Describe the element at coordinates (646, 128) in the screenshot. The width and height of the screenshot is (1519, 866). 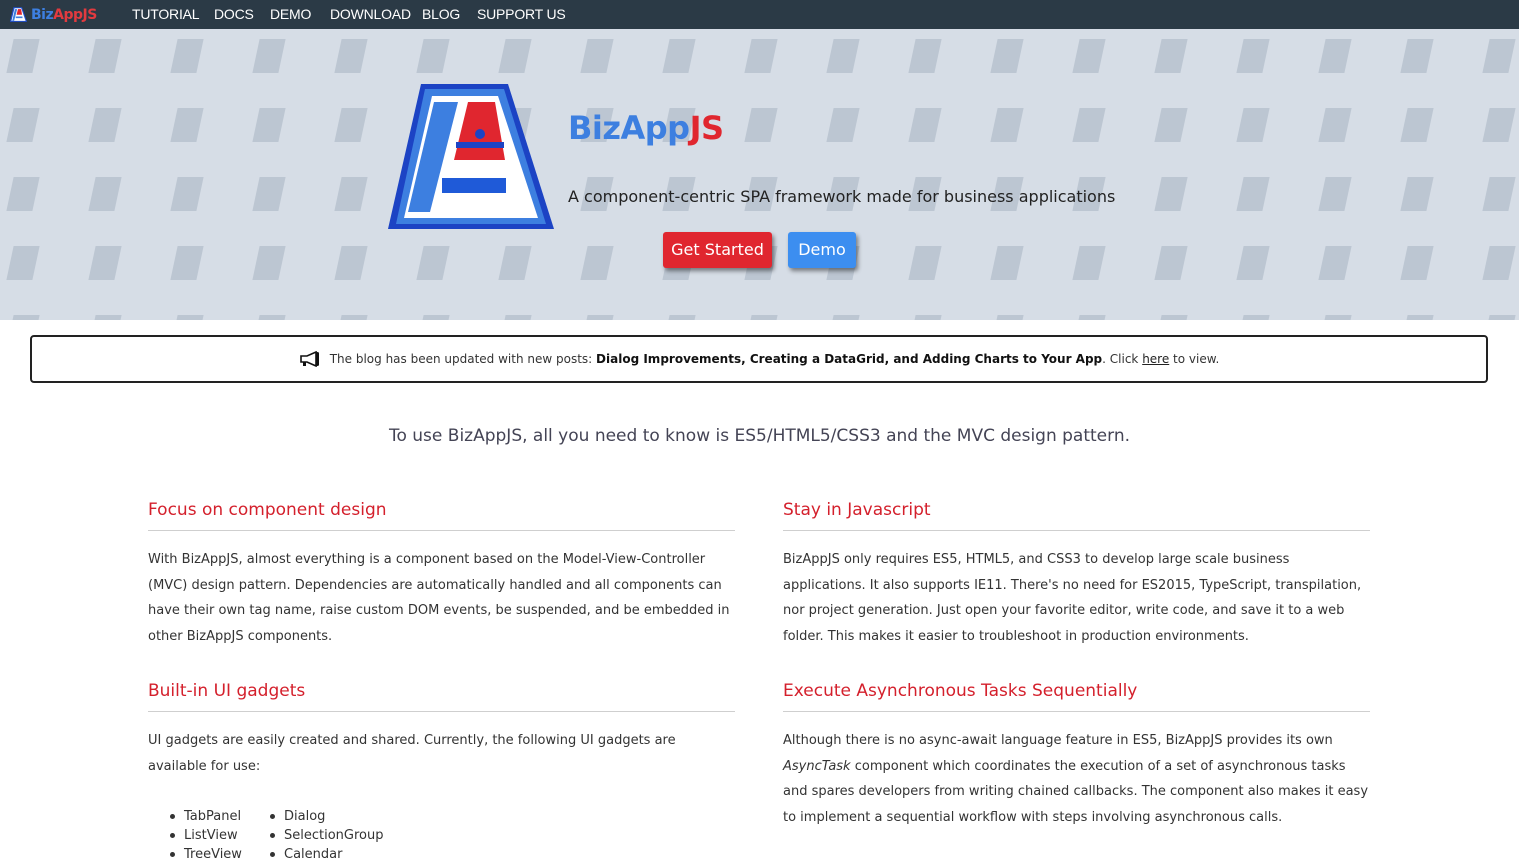
I see `hero-title: BizAppJS` at that location.